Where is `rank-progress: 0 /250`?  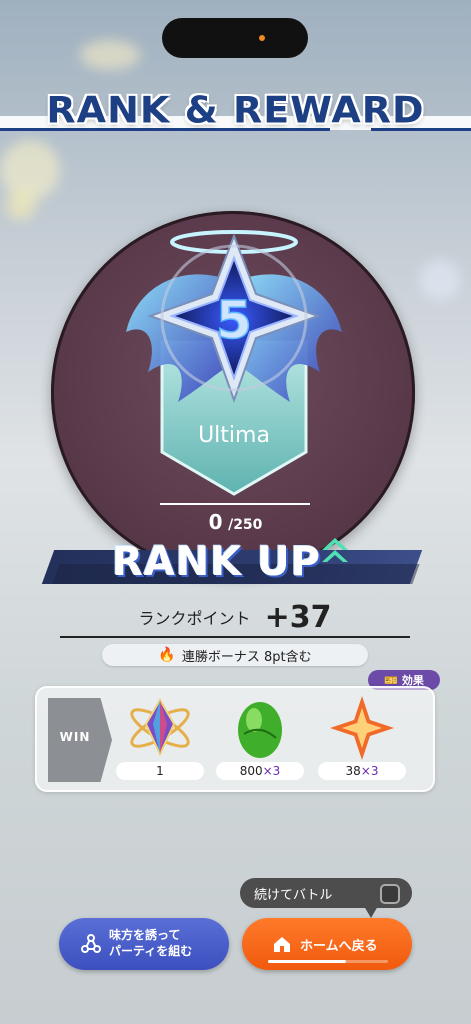 rank-progress: 0 /250 is located at coordinates (235, 522).